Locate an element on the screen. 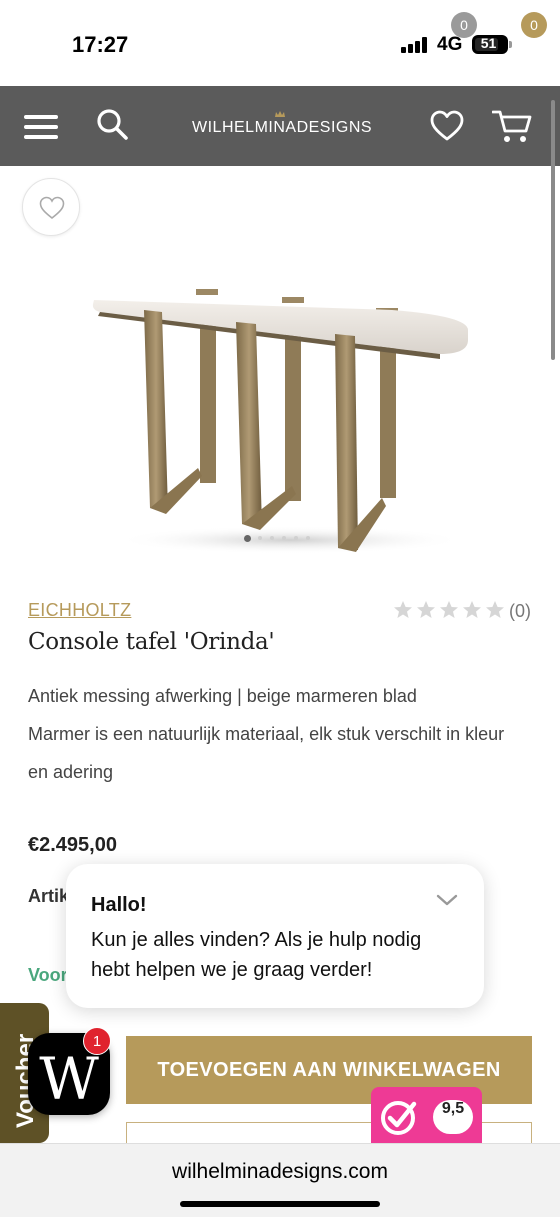 The image size is (560, 1217). status-bar: 17:27 4G 51 is located at coordinates (280, 43).